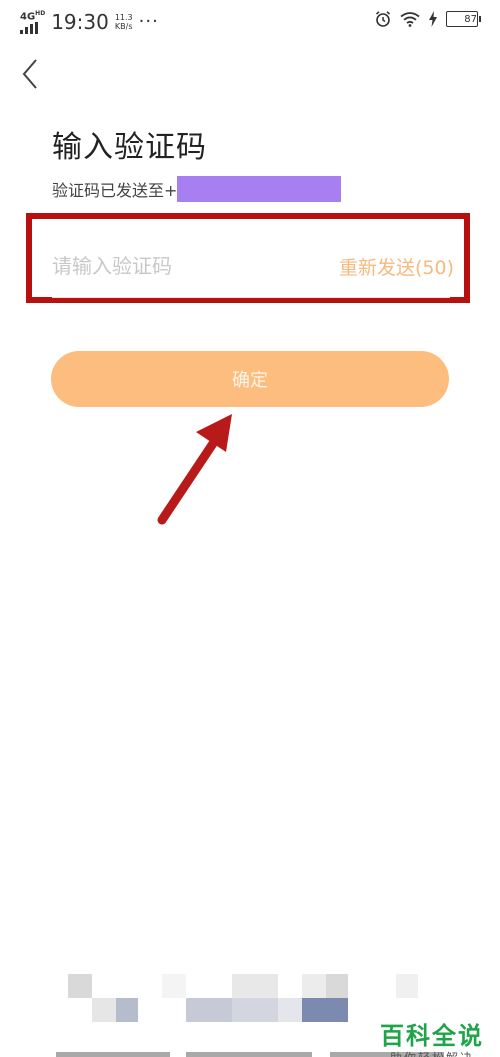  I want to click on input-underline, so click(251, 297).